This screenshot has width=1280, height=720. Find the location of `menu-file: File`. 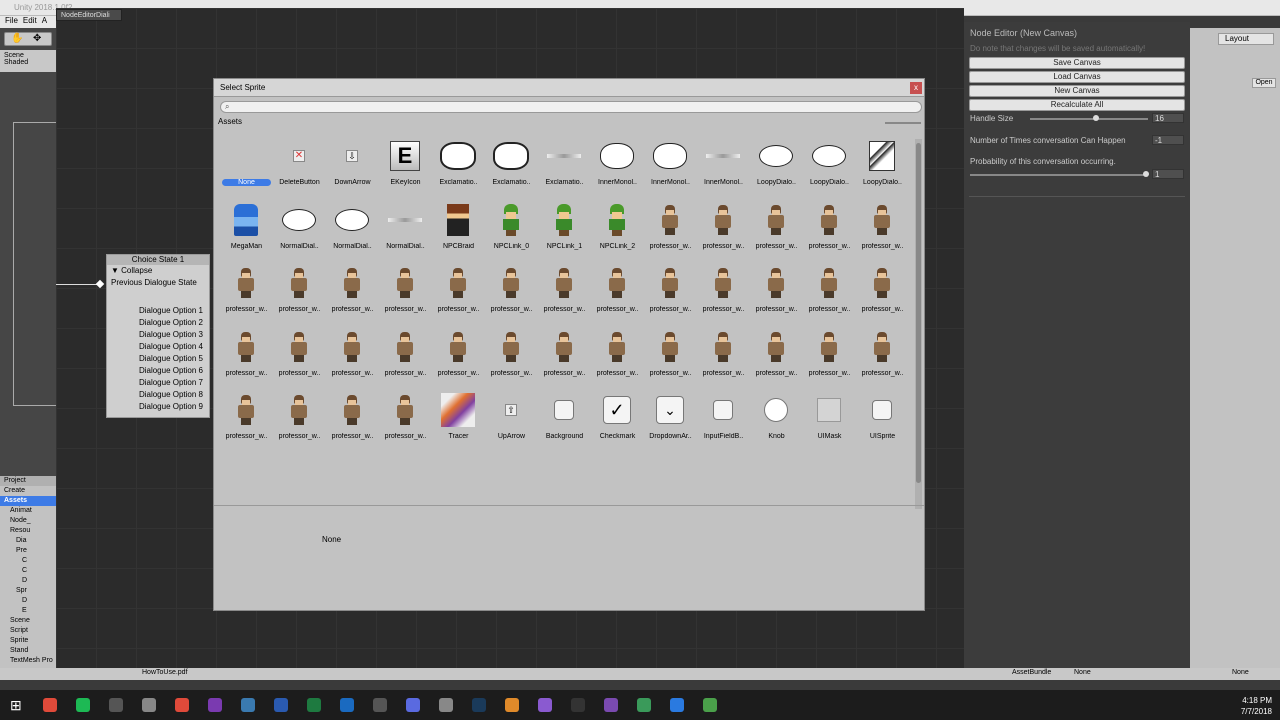

menu-file: File is located at coordinates (11, 20).